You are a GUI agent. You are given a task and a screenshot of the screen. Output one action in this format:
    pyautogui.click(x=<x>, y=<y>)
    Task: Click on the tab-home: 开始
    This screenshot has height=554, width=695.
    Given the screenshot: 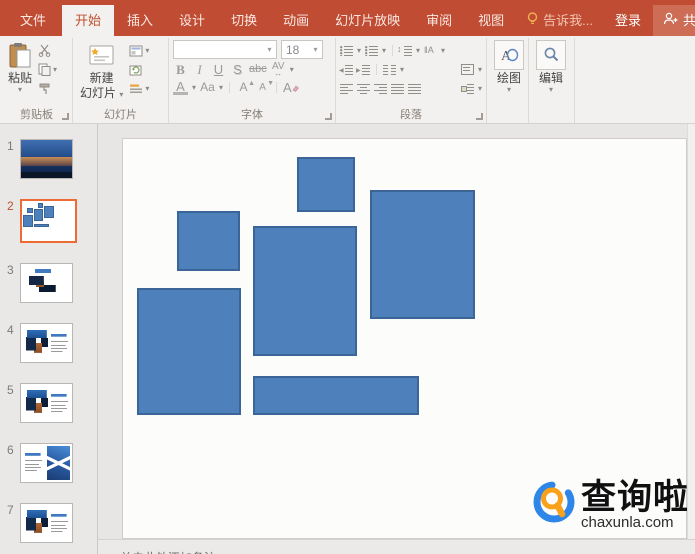 What is the action you would take?
    pyautogui.click(x=88, y=20)
    